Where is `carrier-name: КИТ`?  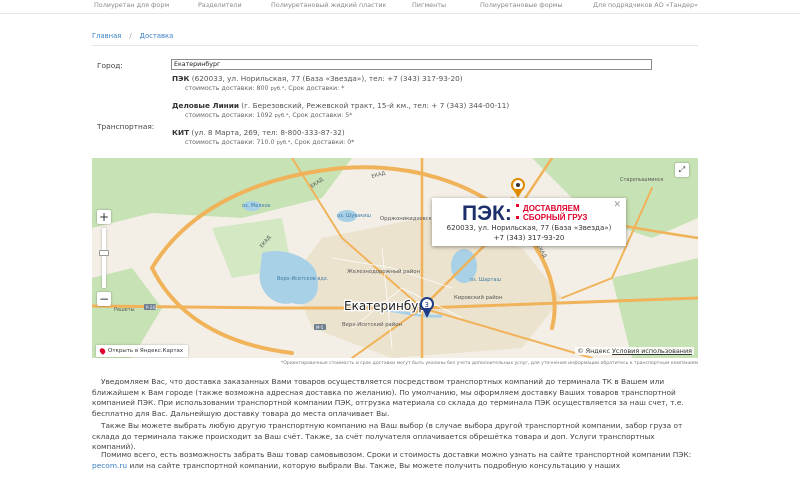 carrier-name: КИТ is located at coordinates (181, 132).